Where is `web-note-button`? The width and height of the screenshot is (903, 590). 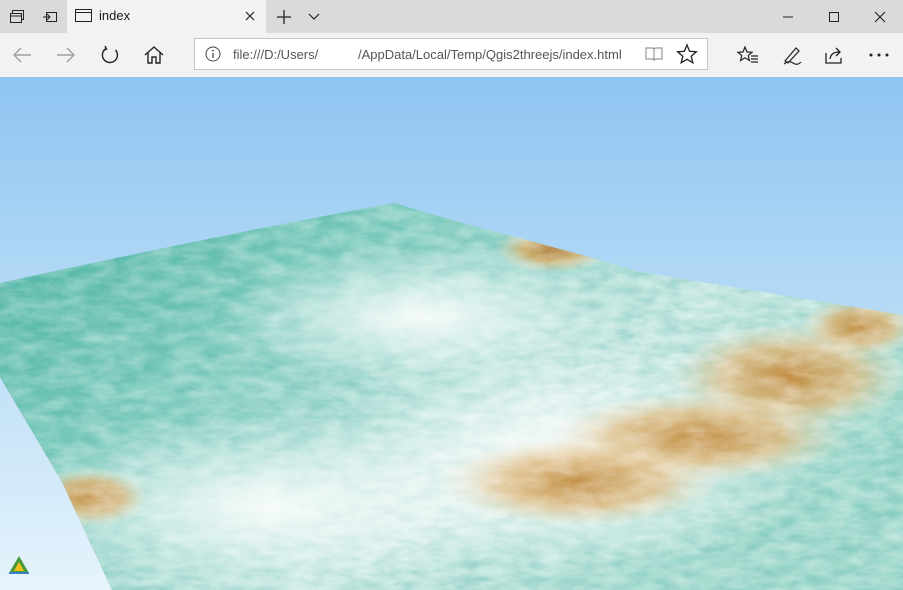
web-note-button is located at coordinates (792, 55).